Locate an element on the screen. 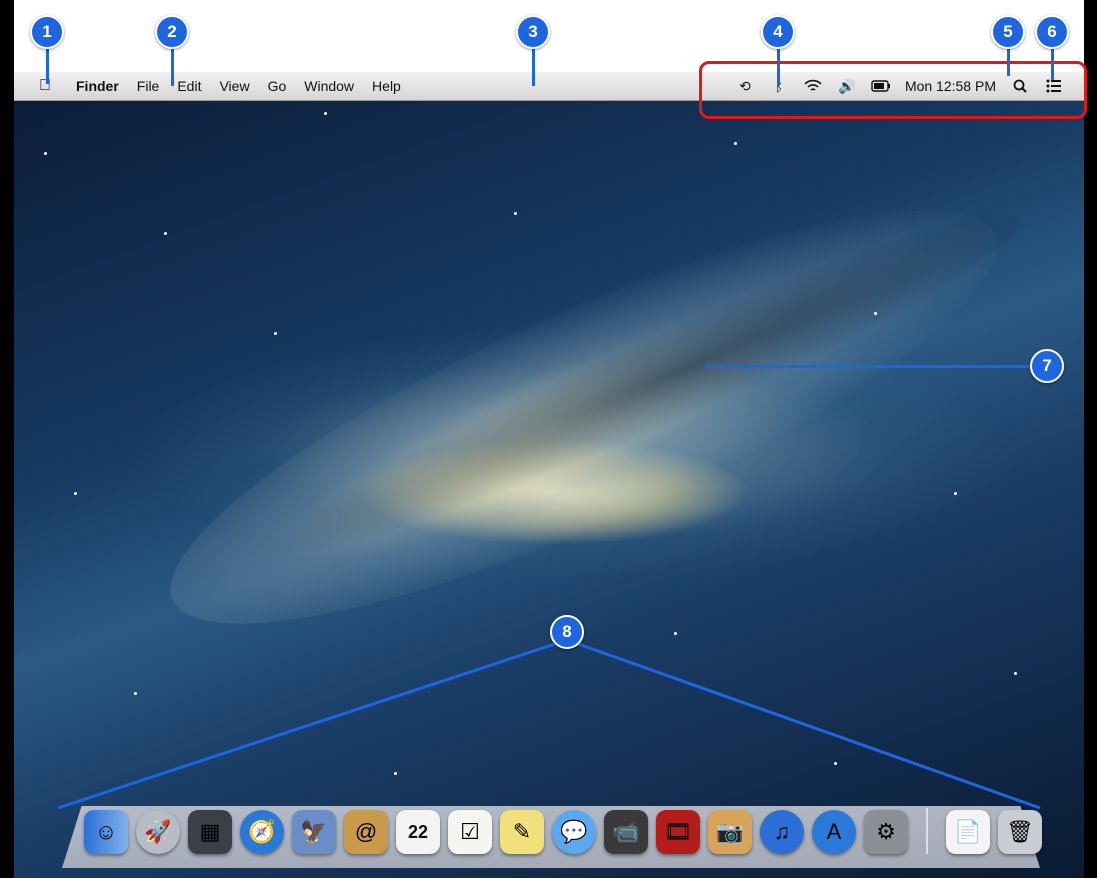 The image size is (1097, 878). callout-number: 8 is located at coordinates (567, 631).